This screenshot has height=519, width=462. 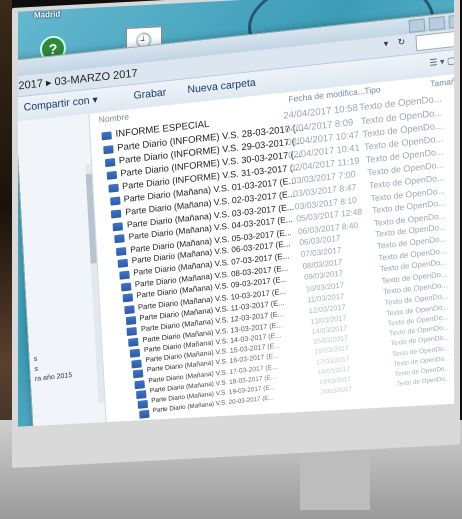 I want to click on chevron-down-icon: ▾, so click(x=389, y=44).